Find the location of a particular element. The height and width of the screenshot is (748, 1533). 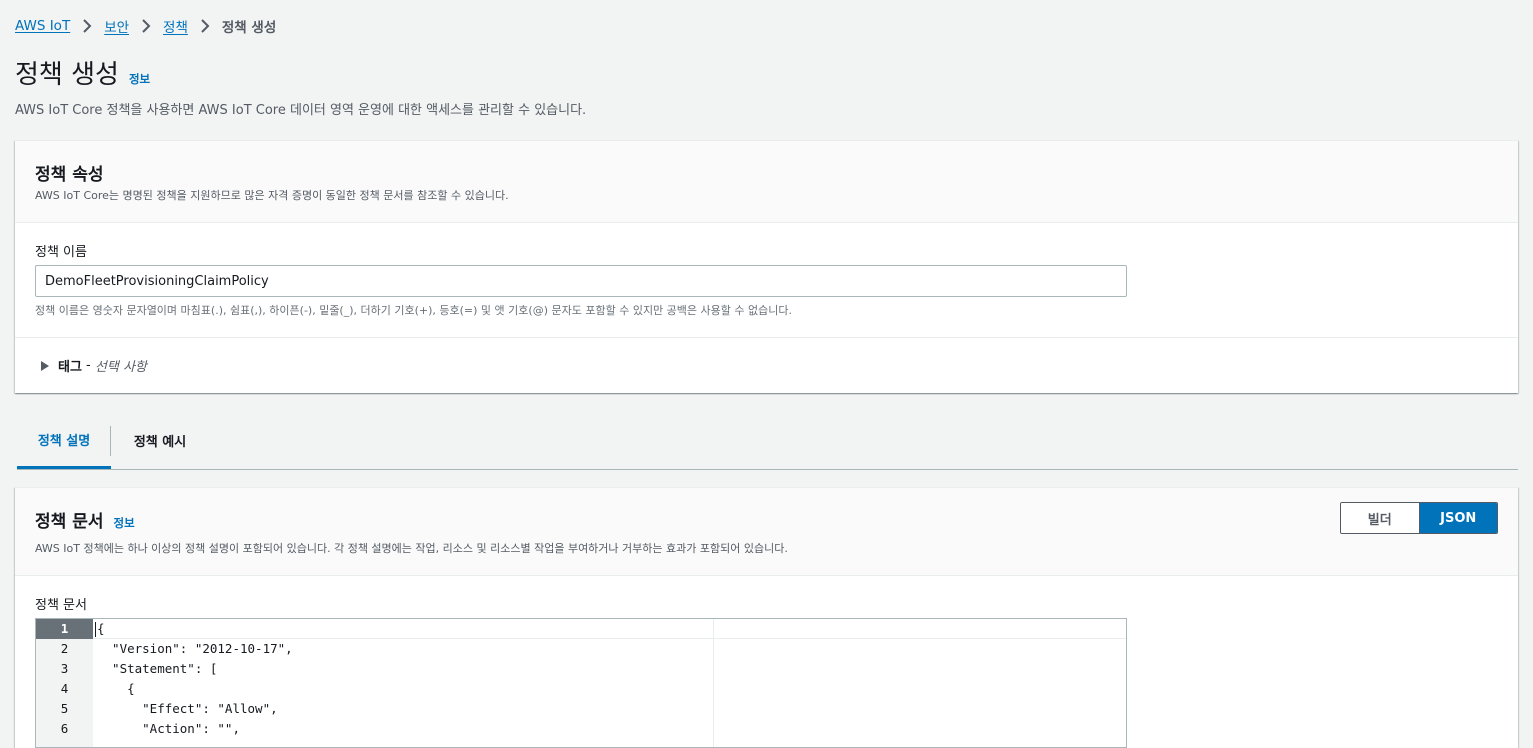

policy-document-title-row: 정책 문서 정보 is located at coordinates (85, 519).